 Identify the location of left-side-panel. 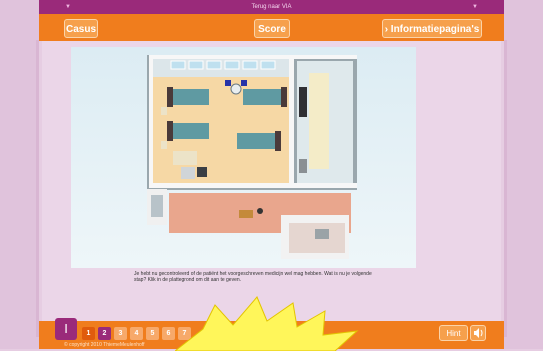
(19, 174).